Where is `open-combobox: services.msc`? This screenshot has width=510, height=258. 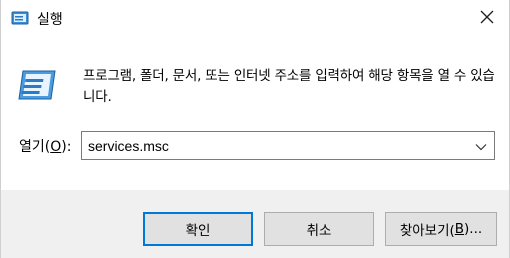
open-combobox: services.msc is located at coordinates (288, 145).